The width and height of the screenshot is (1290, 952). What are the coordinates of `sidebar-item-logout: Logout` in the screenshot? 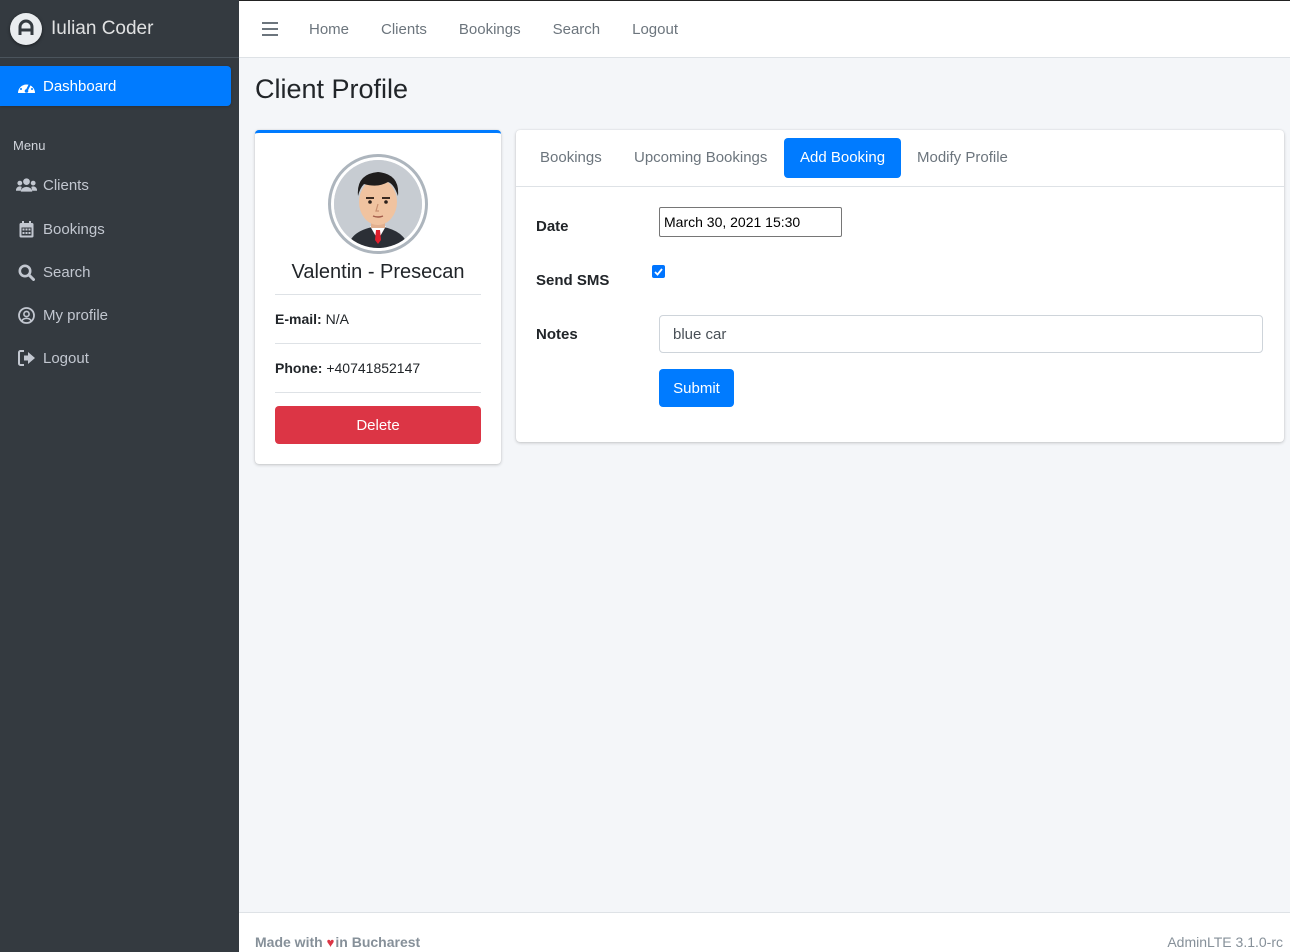 It's located at (52, 358).